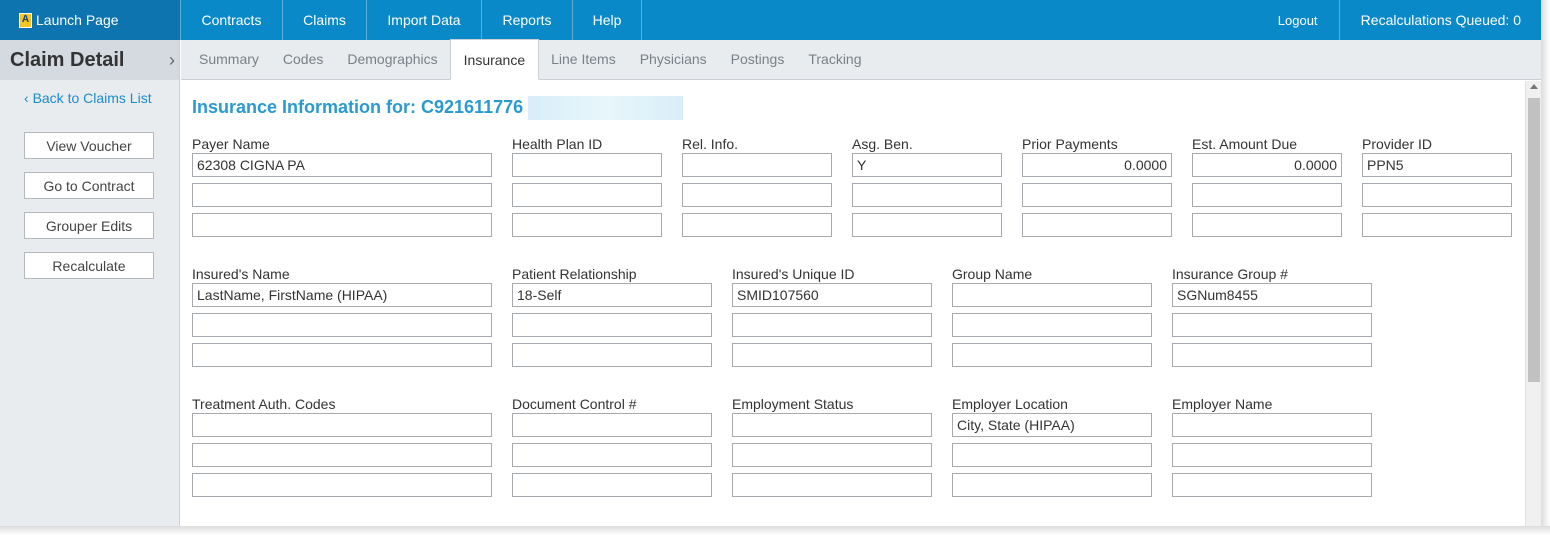 The width and height of the screenshot is (1550, 535). What do you see at coordinates (574, 274) in the screenshot?
I see `patient-relationship-label: Patient Relationship` at bounding box center [574, 274].